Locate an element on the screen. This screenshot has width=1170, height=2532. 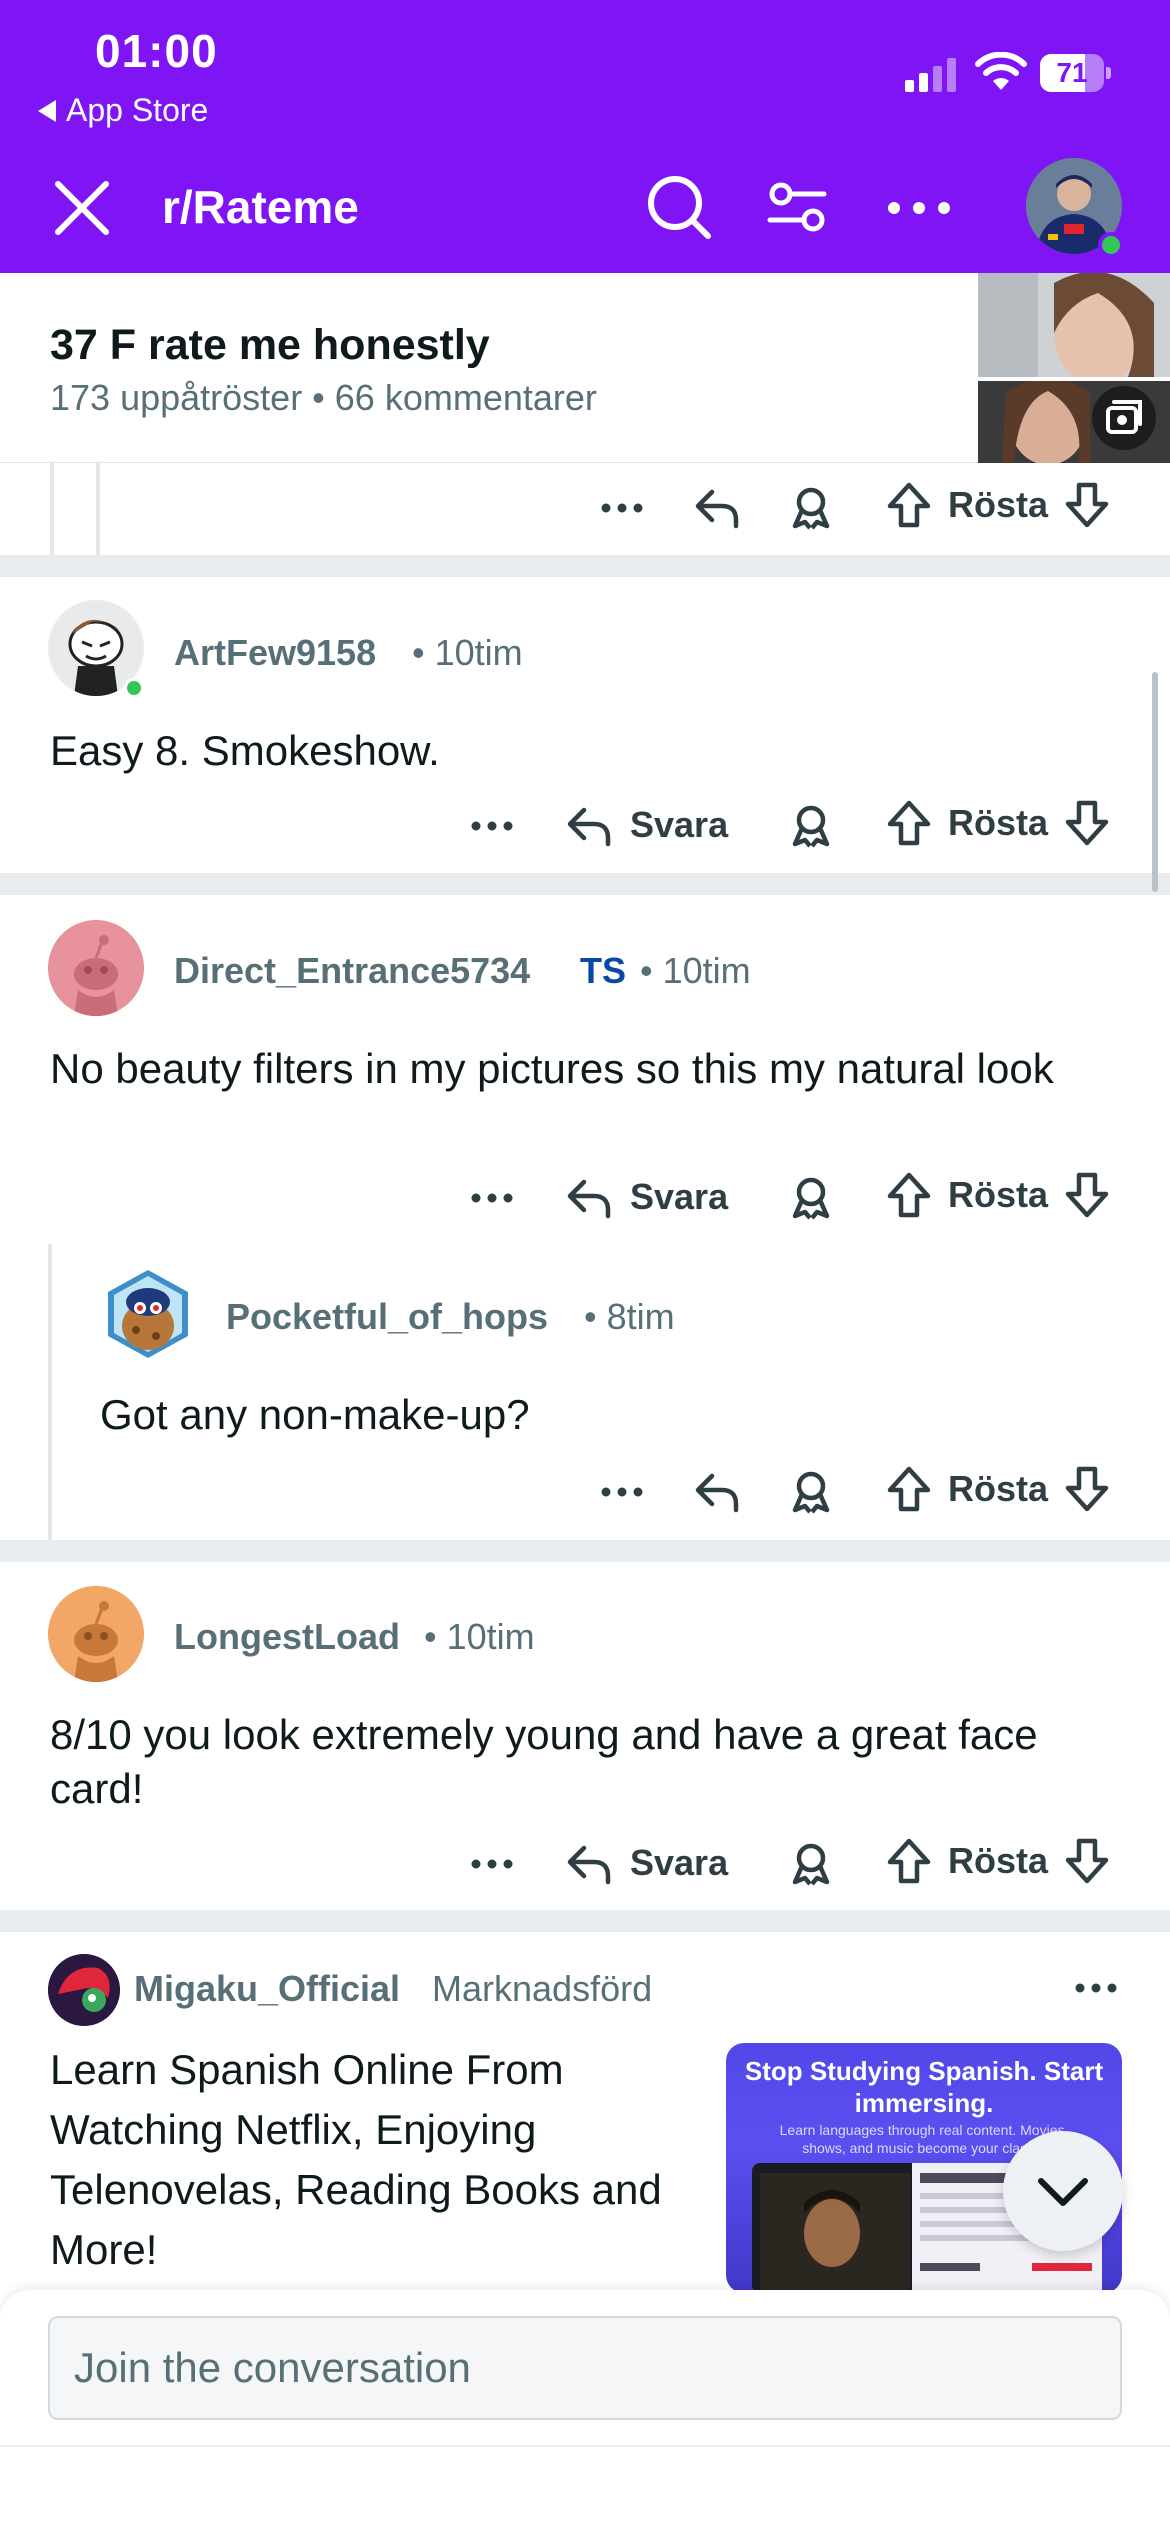
comment-body: Easy 8. Smokeshow. is located at coordinates (245, 750).